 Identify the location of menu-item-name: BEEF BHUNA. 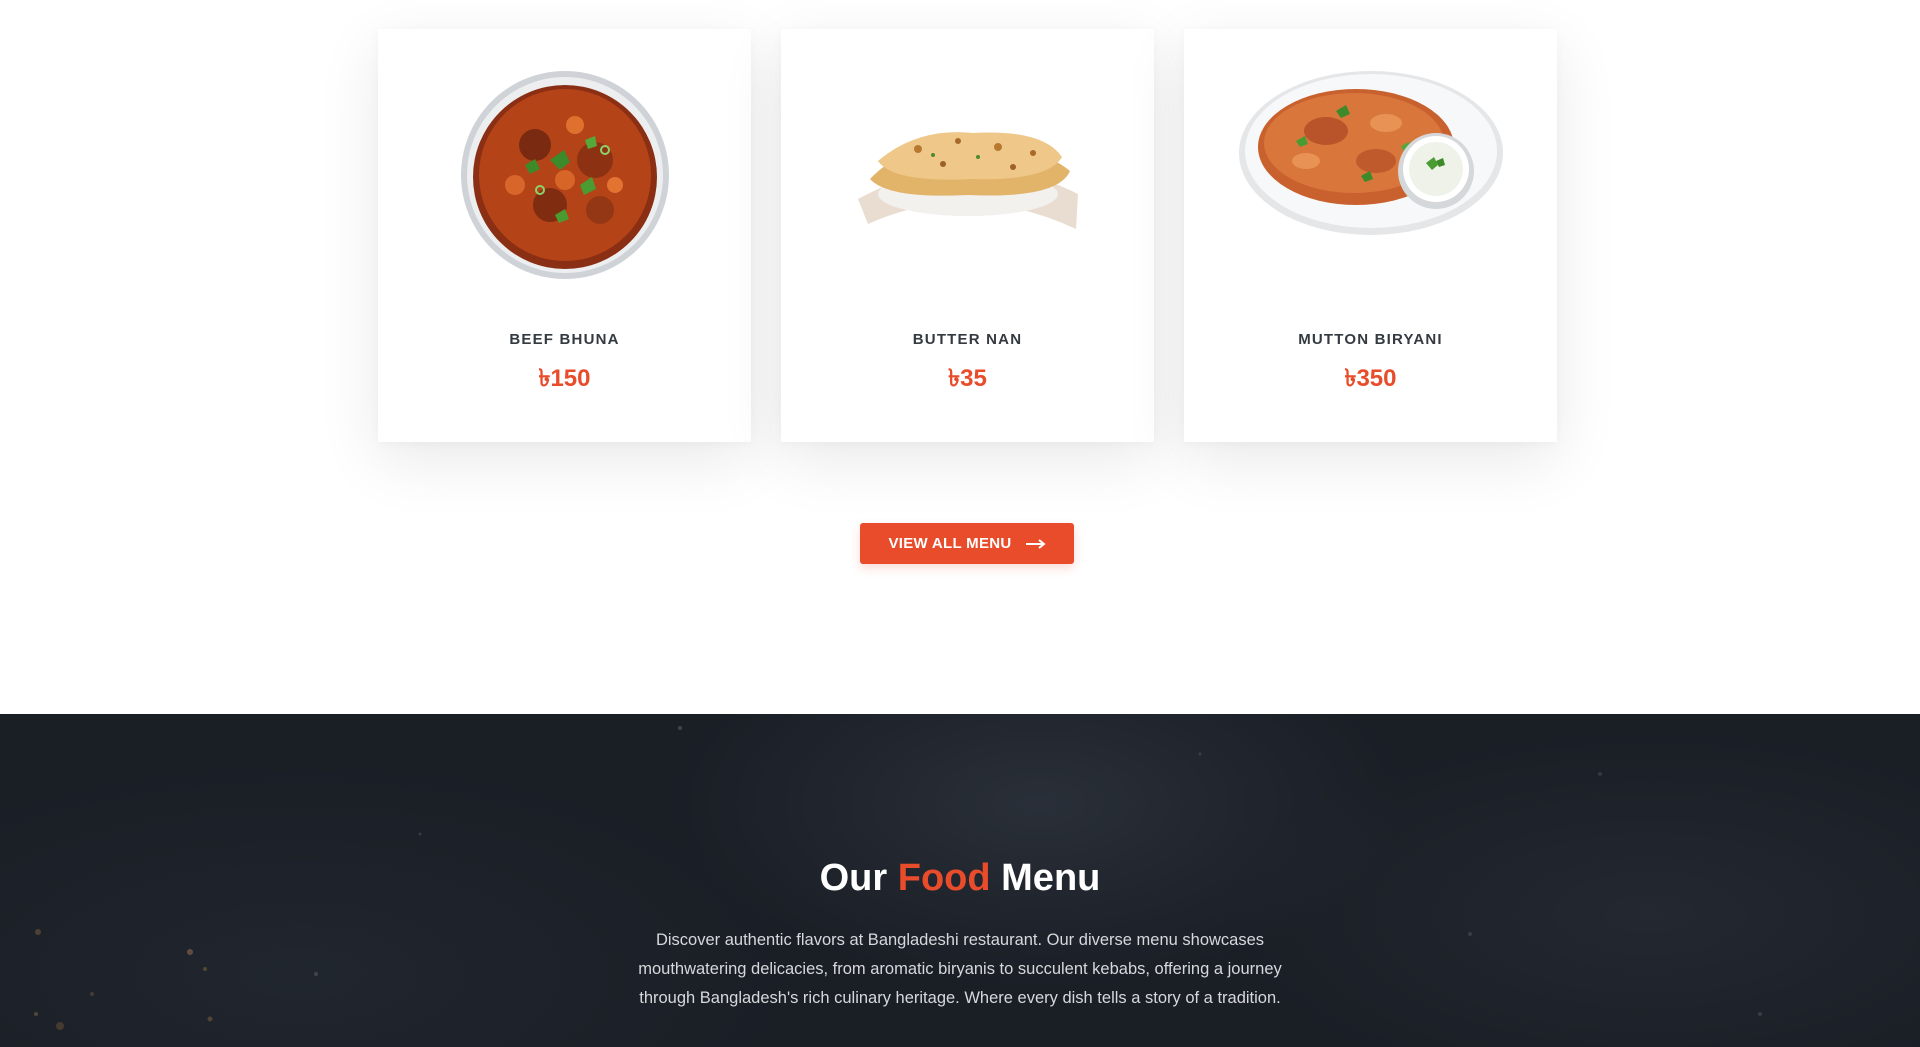
(564, 339).